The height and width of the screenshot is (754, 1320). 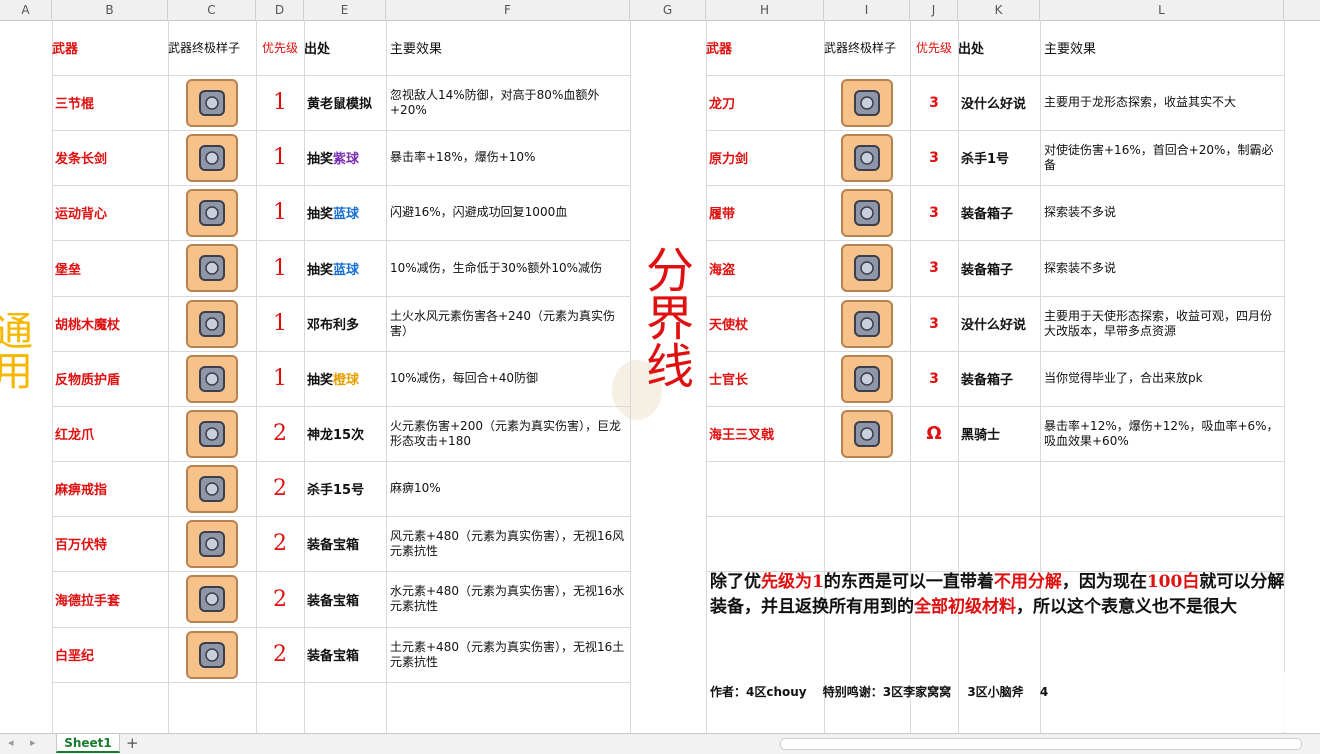 I want to click on column-header-e: E, so click(x=345, y=10).